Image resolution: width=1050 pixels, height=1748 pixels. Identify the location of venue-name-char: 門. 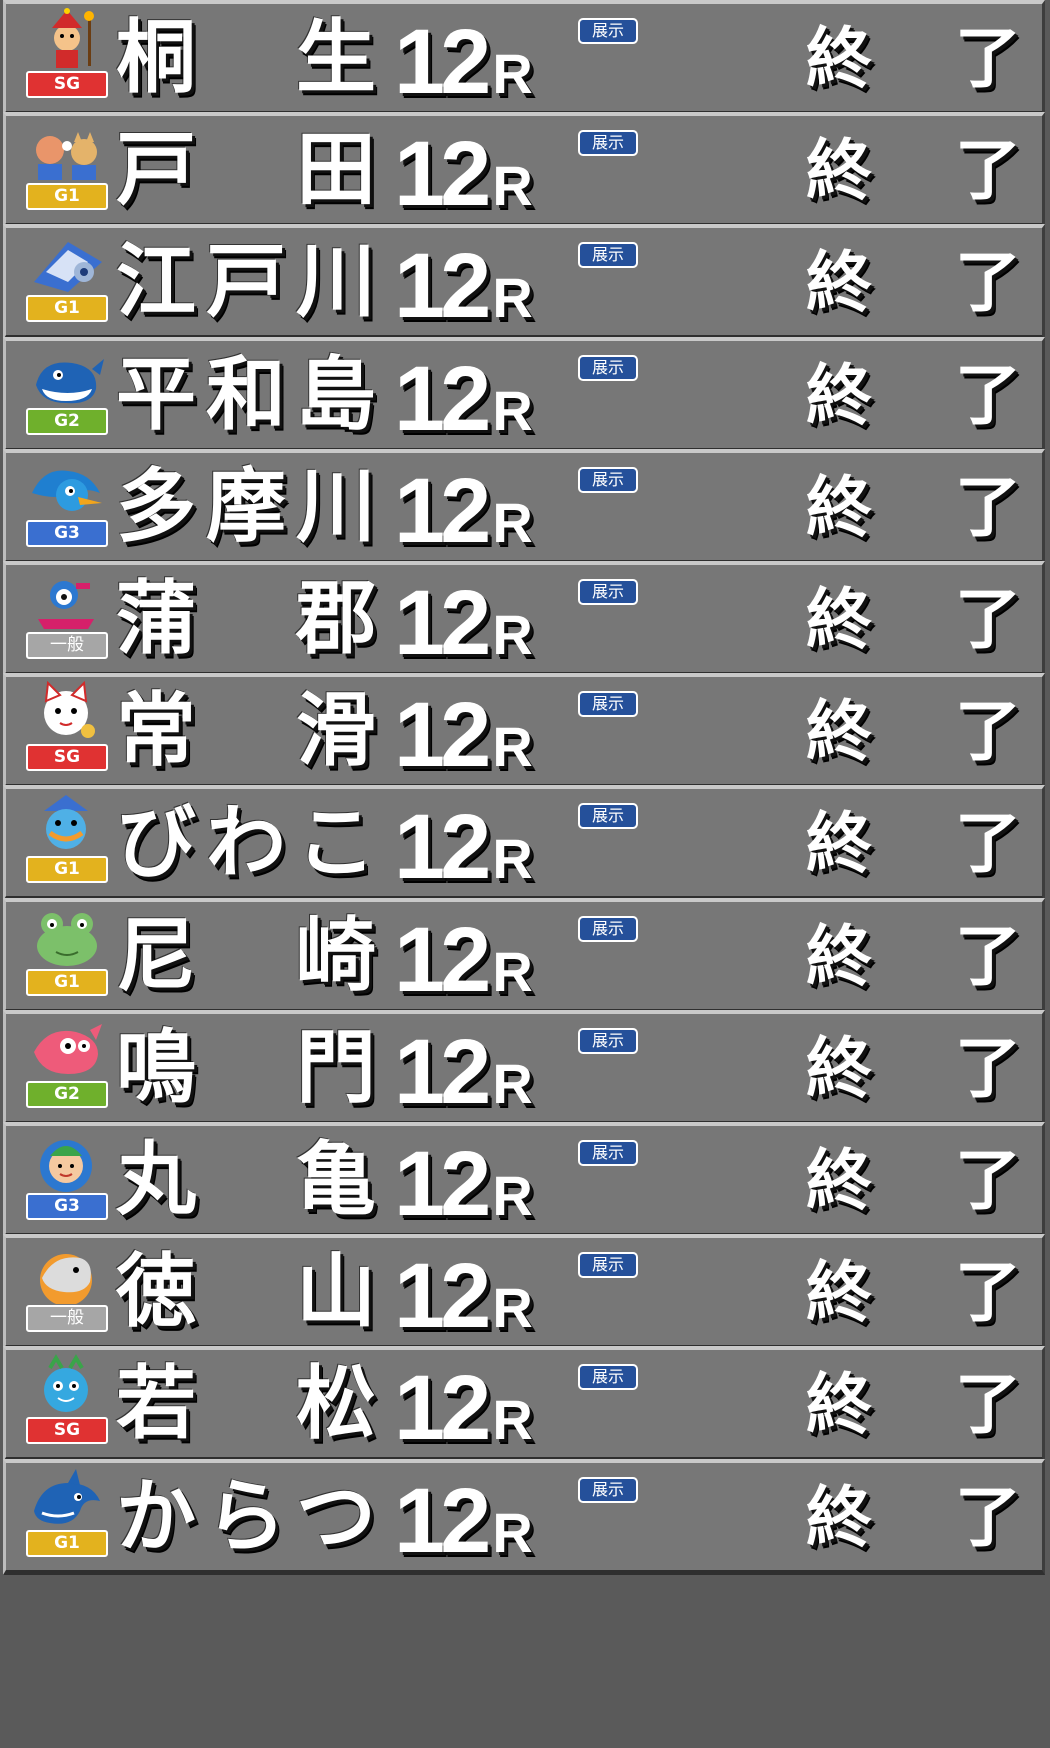
(336, 1067).